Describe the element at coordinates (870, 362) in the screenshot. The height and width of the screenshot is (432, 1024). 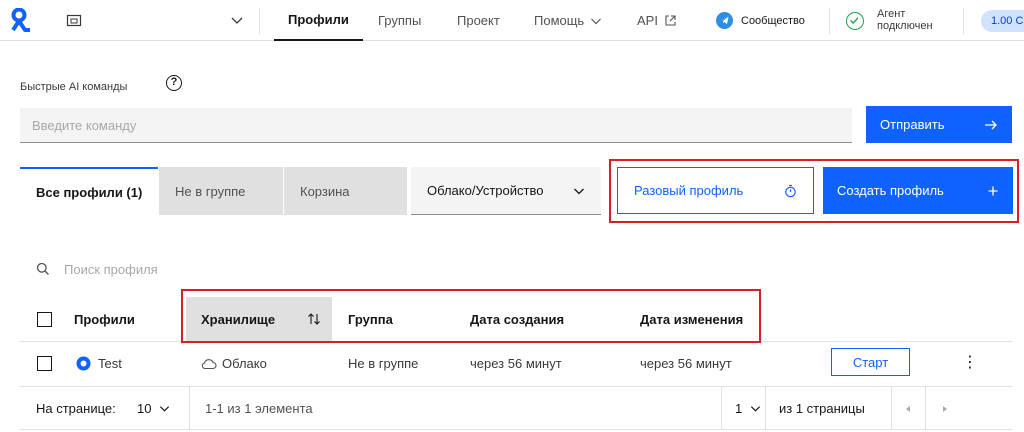
I see `start-button: Старт` at that location.